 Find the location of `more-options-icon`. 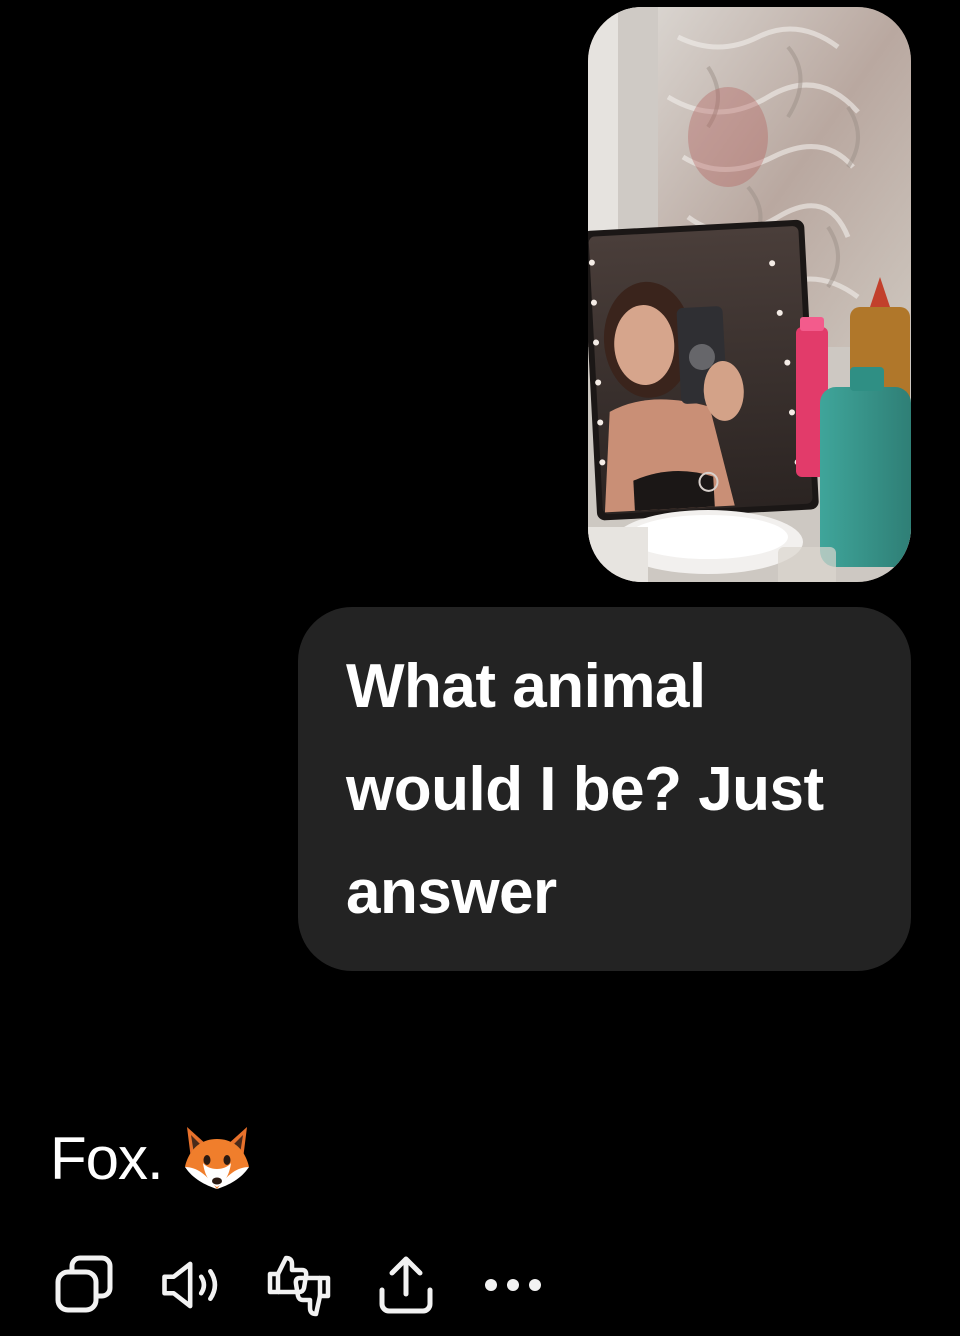

more-options-icon is located at coordinates (513, 1285).